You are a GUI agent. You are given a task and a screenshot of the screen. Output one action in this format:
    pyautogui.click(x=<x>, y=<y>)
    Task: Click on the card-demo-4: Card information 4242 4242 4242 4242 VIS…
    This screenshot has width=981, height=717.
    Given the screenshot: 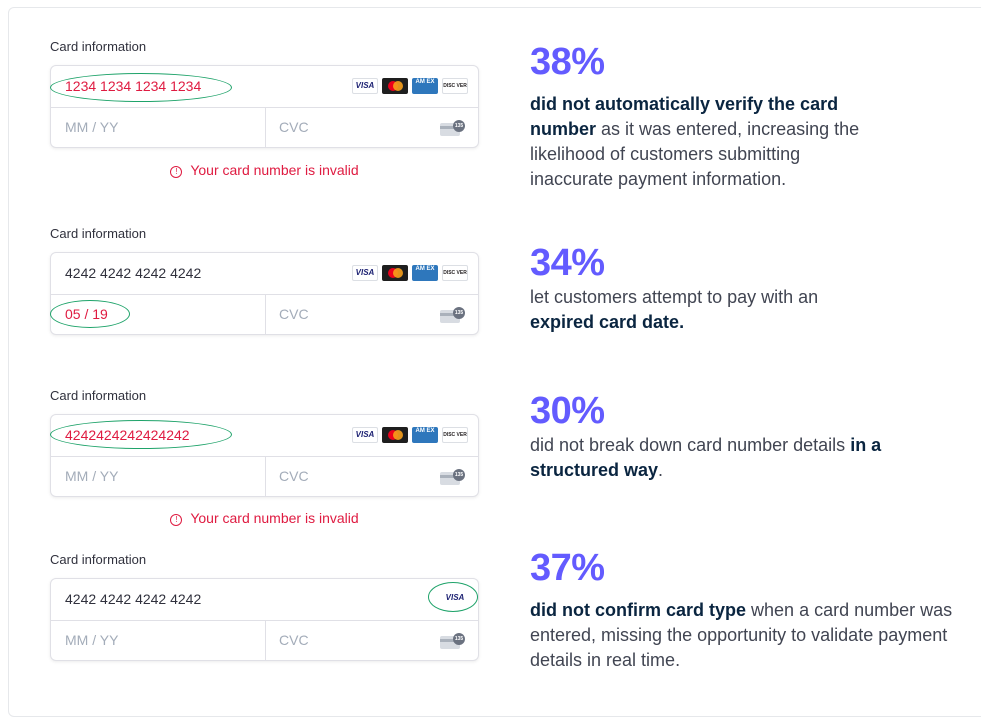 What is the action you would take?
    pyautogui.click(x=264, y=606)
    